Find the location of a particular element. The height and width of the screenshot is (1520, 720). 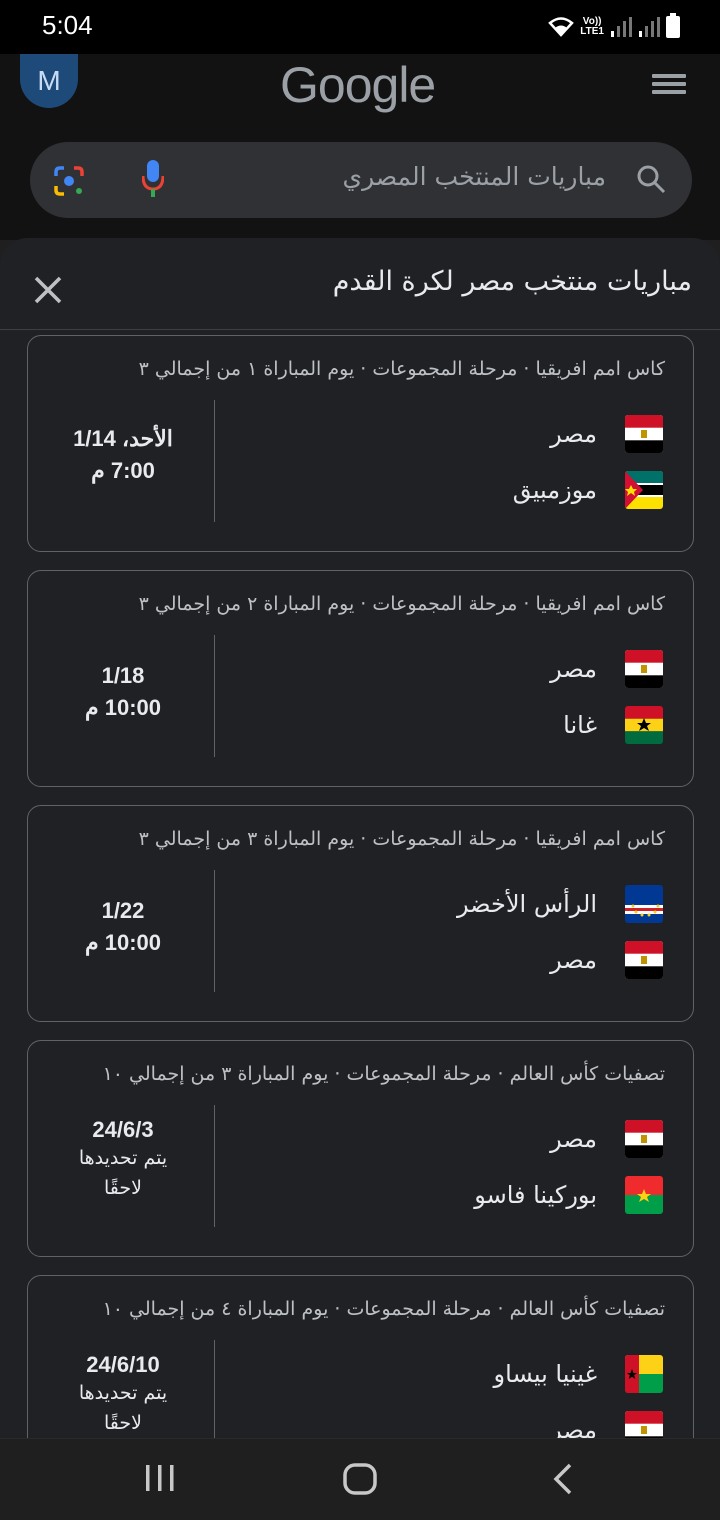

search-bar: مباريات المنتخب المصري is located at coordinates (361, 180).